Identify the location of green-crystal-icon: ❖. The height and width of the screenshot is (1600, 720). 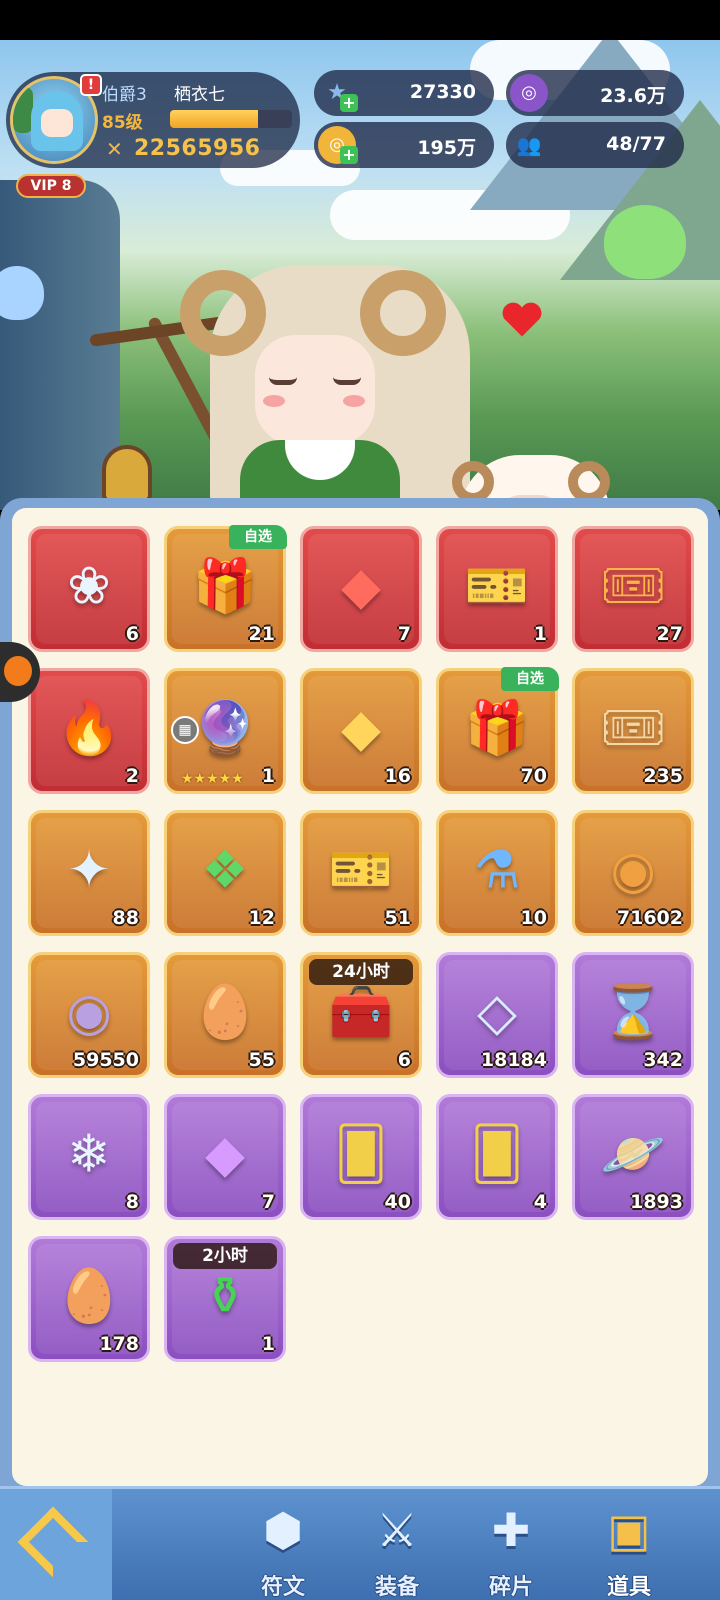
(225, 870).